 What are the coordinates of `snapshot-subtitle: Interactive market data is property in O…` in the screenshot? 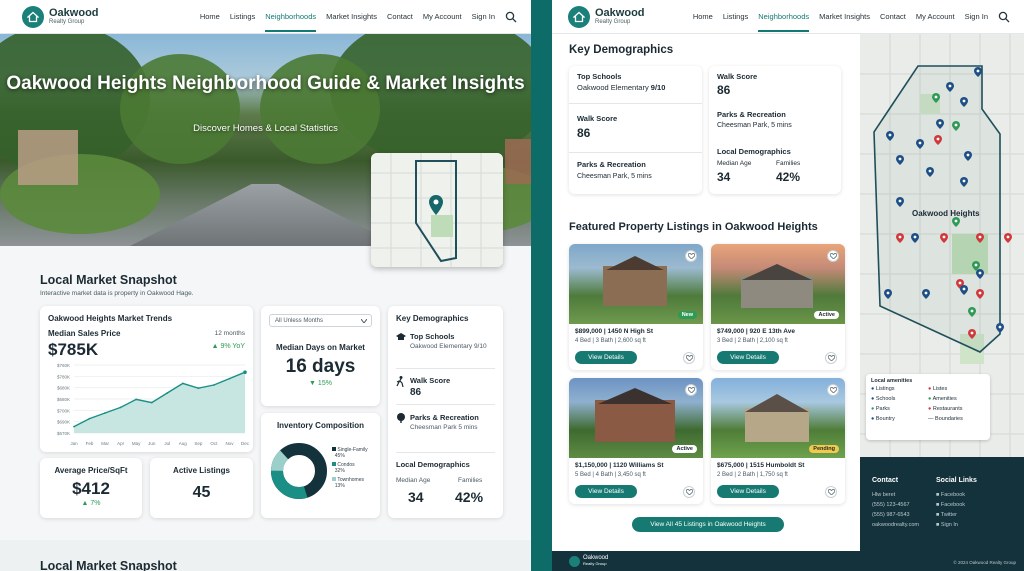 It's located at (117, 293).